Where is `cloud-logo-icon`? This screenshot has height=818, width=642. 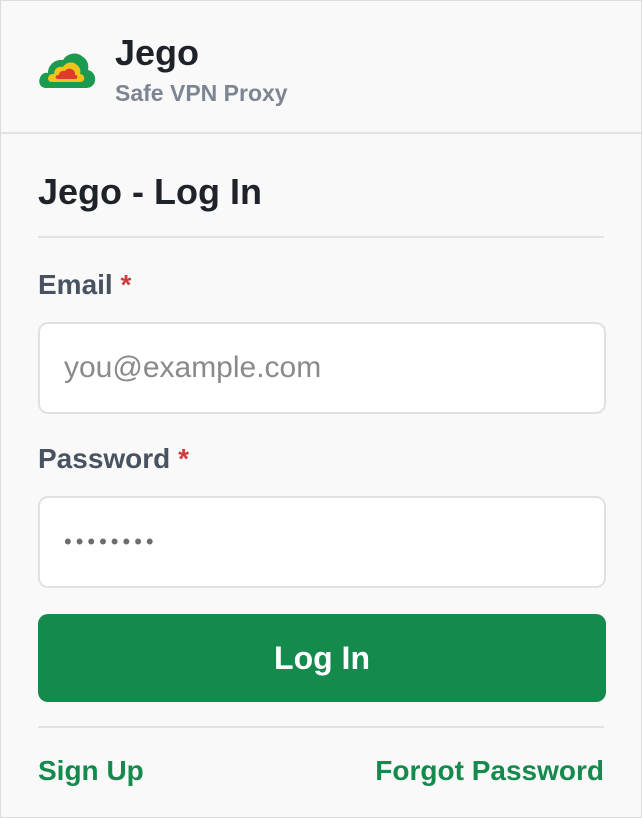 cloud-logo-icon is located at coordinates (67, 70).